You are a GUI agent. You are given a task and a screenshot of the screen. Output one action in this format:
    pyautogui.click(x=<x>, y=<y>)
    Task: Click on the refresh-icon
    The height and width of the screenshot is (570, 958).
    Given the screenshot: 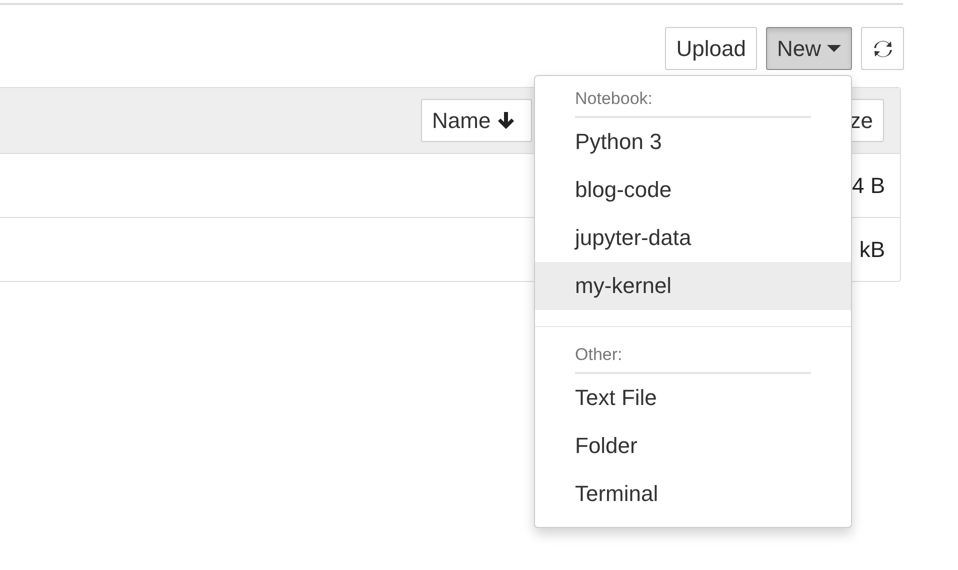 What is the action you would take?
    pyautogui.click(x=882, y=48)
    